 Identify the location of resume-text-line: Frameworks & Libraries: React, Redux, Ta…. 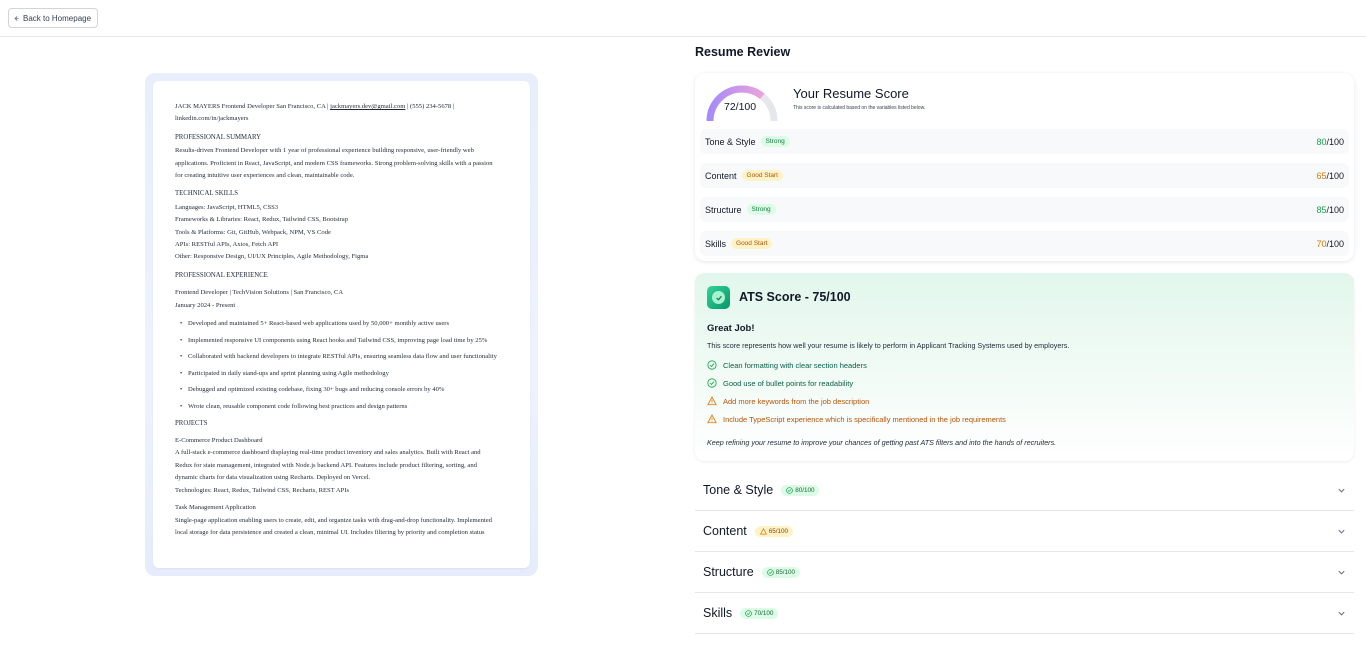
(262, 220).